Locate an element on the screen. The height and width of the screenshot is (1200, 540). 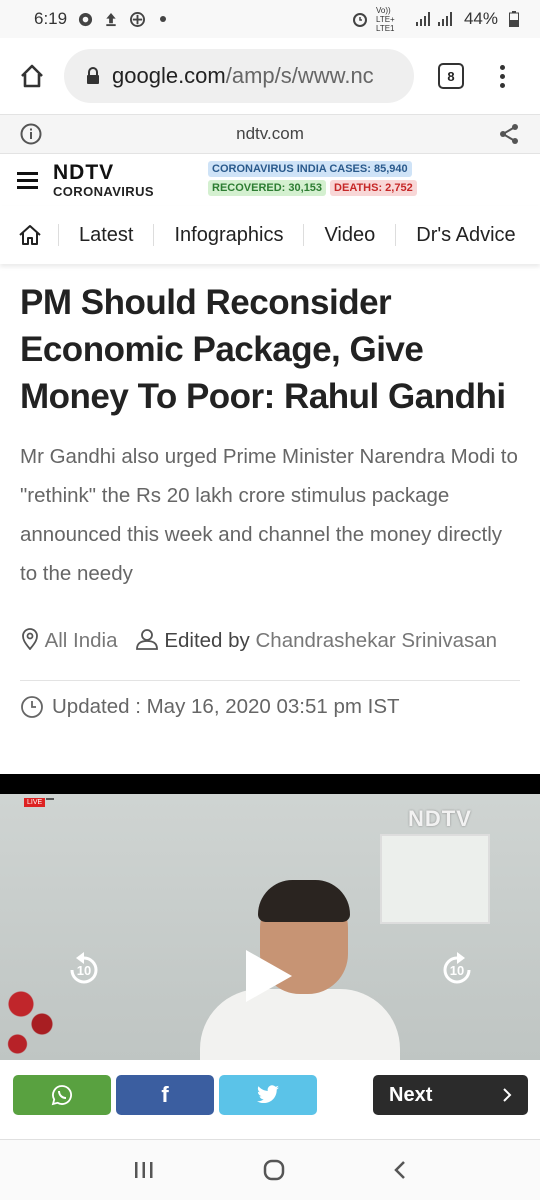
home-icon is located at coordinates (32, 76).